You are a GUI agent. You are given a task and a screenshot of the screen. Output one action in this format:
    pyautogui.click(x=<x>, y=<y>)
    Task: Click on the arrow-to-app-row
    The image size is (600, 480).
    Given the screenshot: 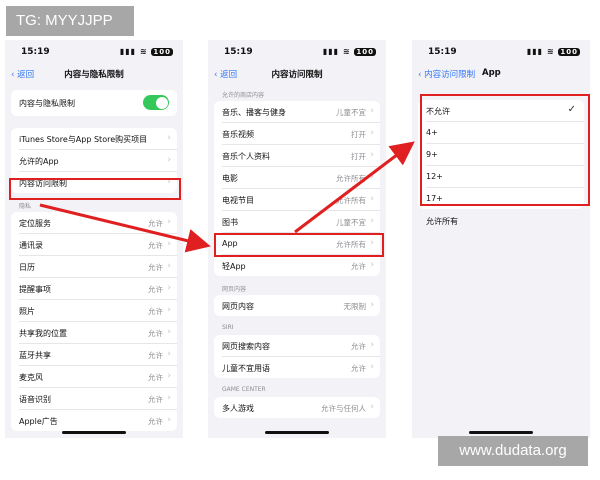 What is the action you would take?
    pyautogui.click(x=125, y=228)
    